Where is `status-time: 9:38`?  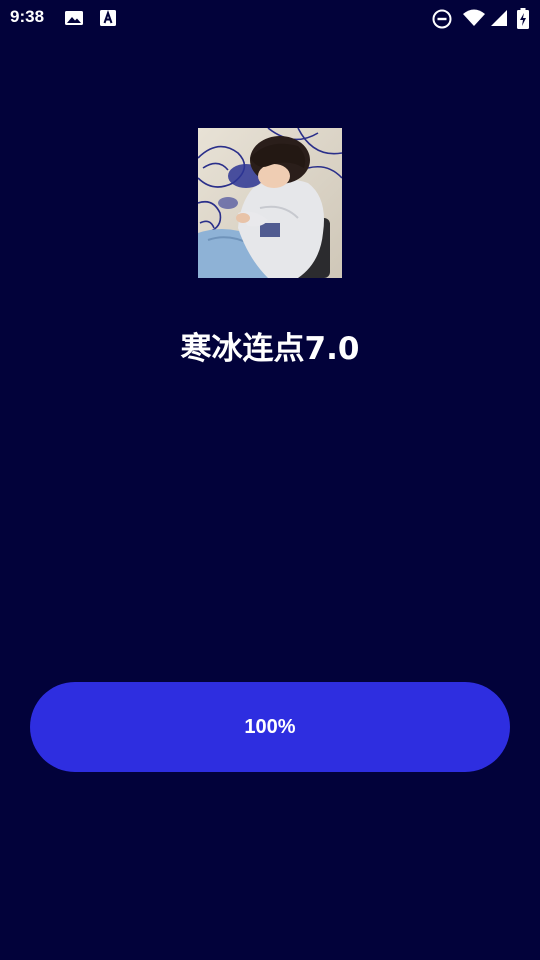
status-time: 9:38 is located at coordinates (27, 16).